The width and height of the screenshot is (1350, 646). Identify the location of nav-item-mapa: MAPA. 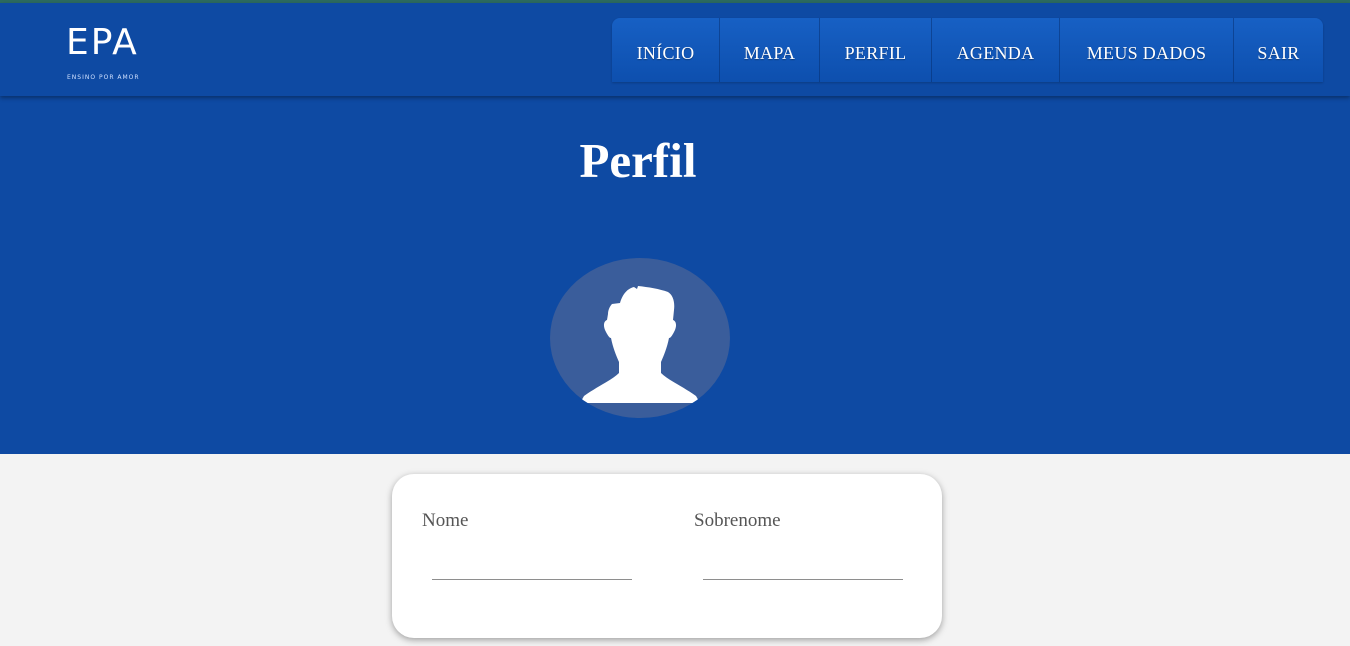
(770, 50).